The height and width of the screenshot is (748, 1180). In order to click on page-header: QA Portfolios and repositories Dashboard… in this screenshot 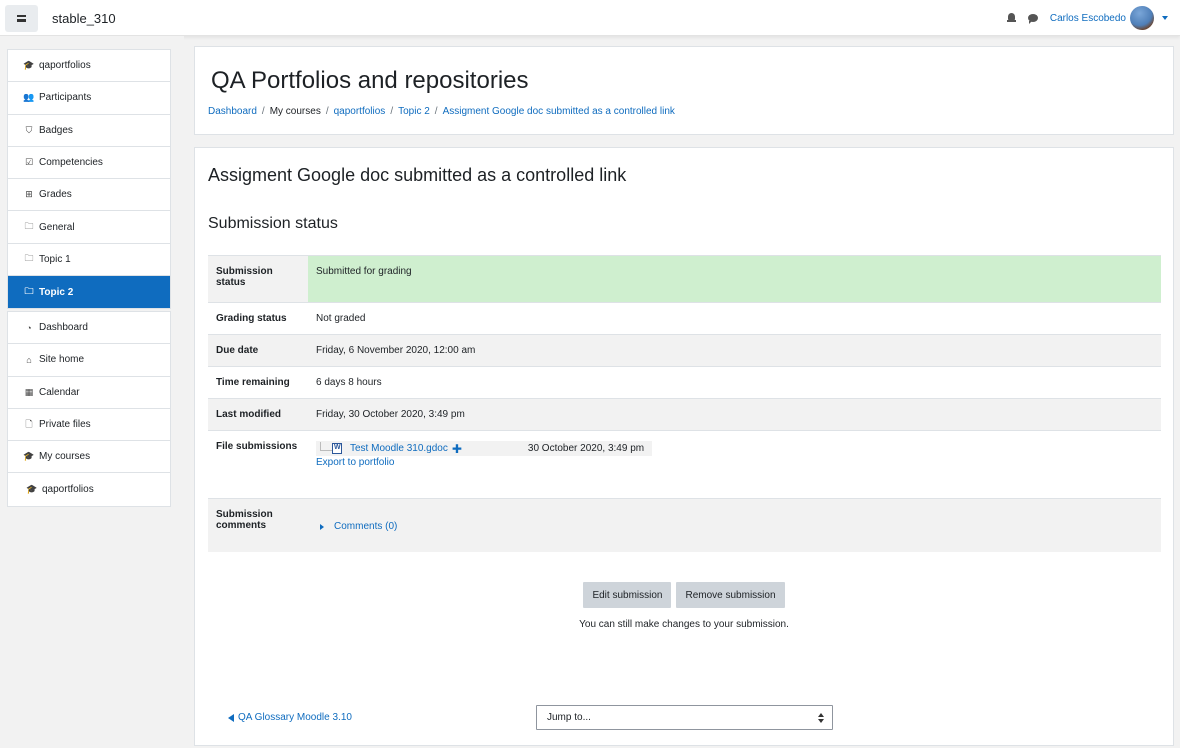, I will do `click(684, 90)`.